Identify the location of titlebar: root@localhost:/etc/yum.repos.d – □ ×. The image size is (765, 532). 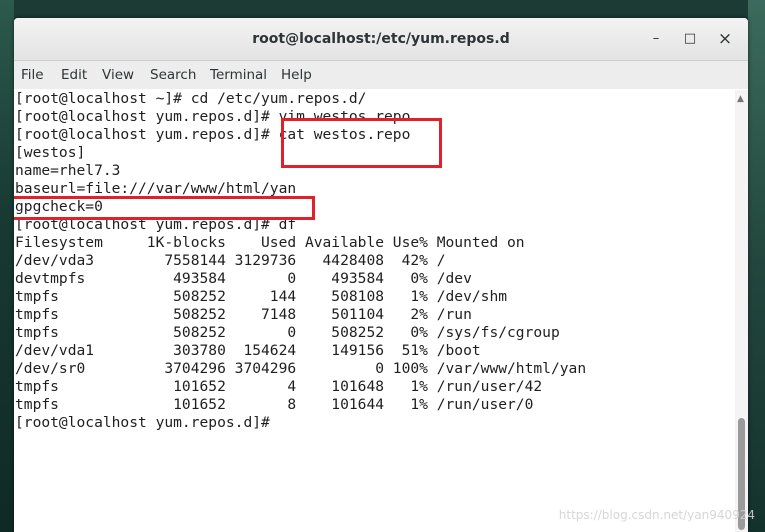
(381, 39).